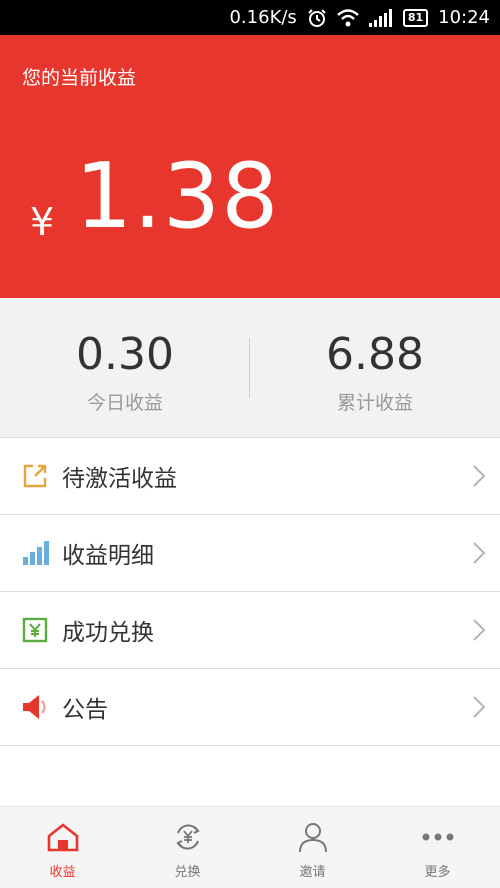 Image resolution: width=500 pixels, height=888 pixels. What do you see at coordinates (250, 476) in the screenshot?
I see `menu-item-pending-earnings: 待激活收益` at bounding box center [250, 476].